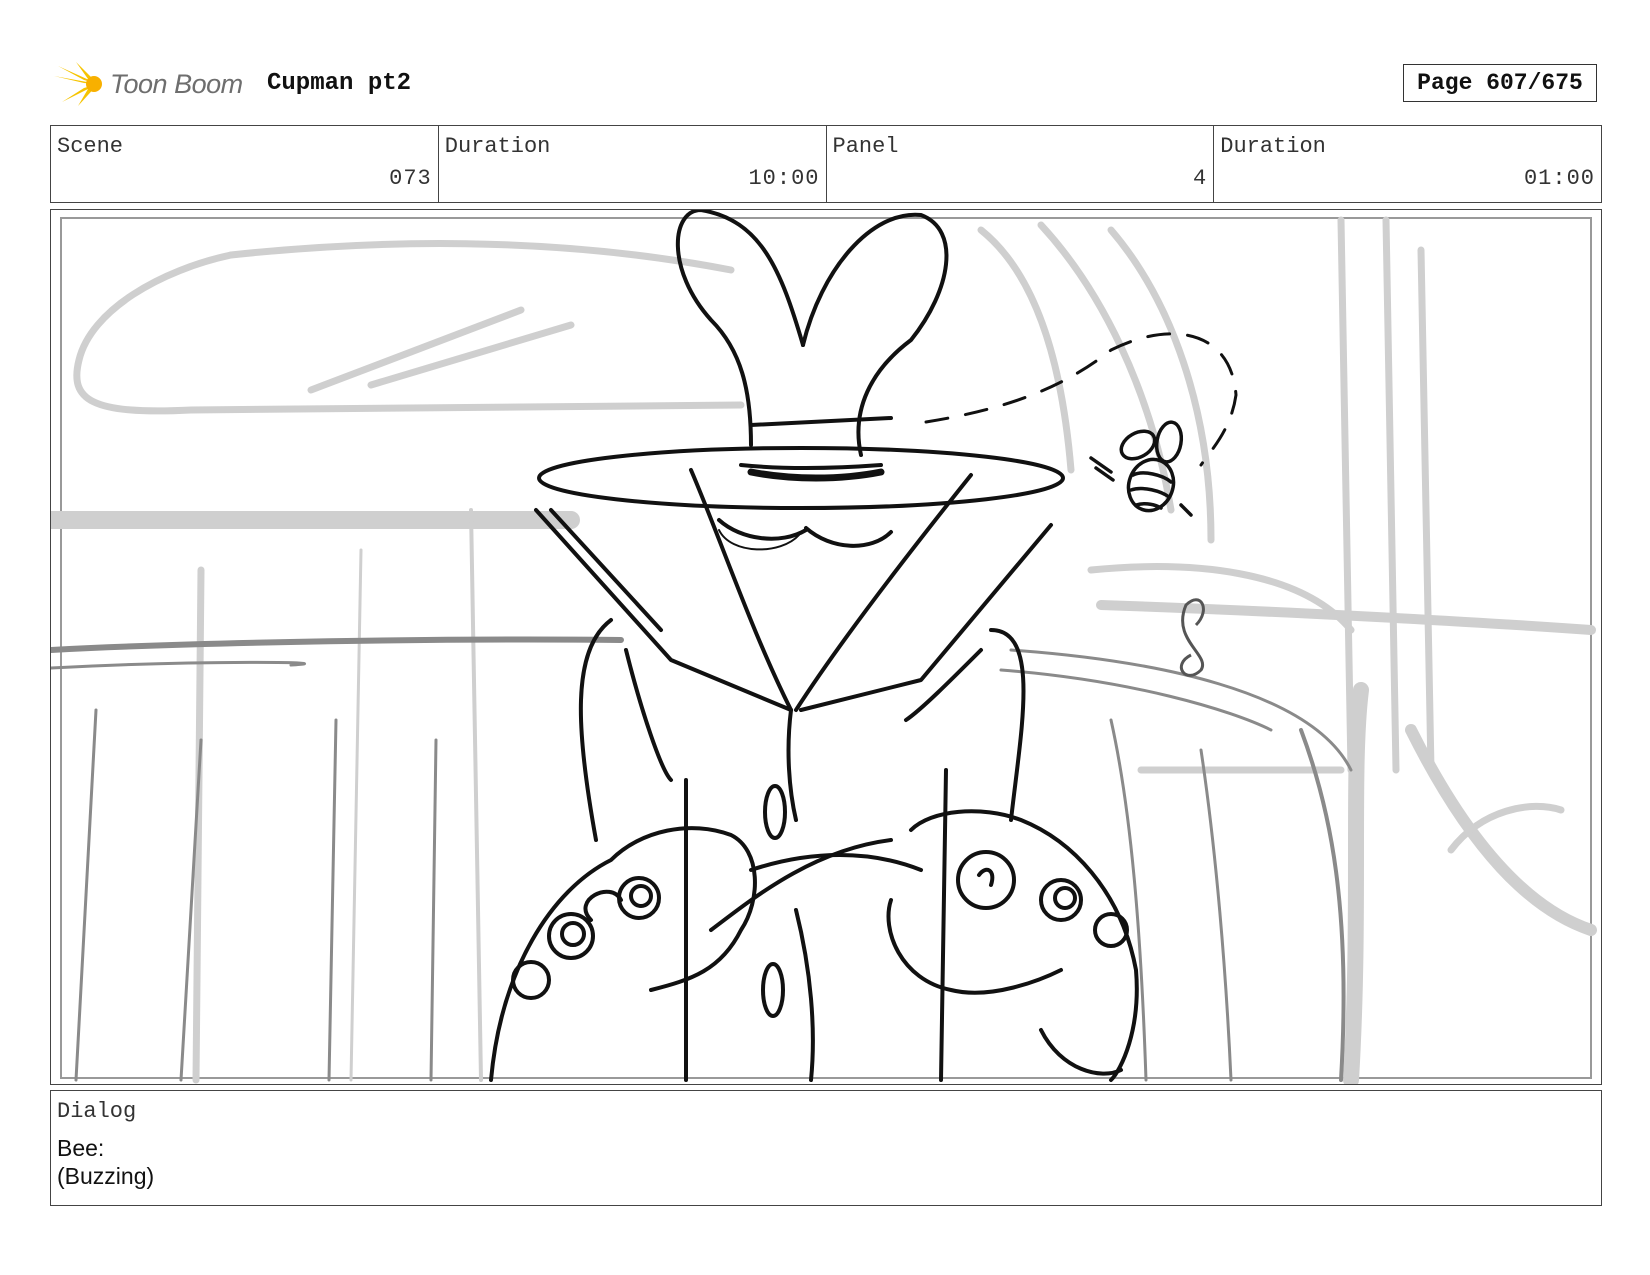  I want to click on scene-duration-label: Duration, so click(497, 146).